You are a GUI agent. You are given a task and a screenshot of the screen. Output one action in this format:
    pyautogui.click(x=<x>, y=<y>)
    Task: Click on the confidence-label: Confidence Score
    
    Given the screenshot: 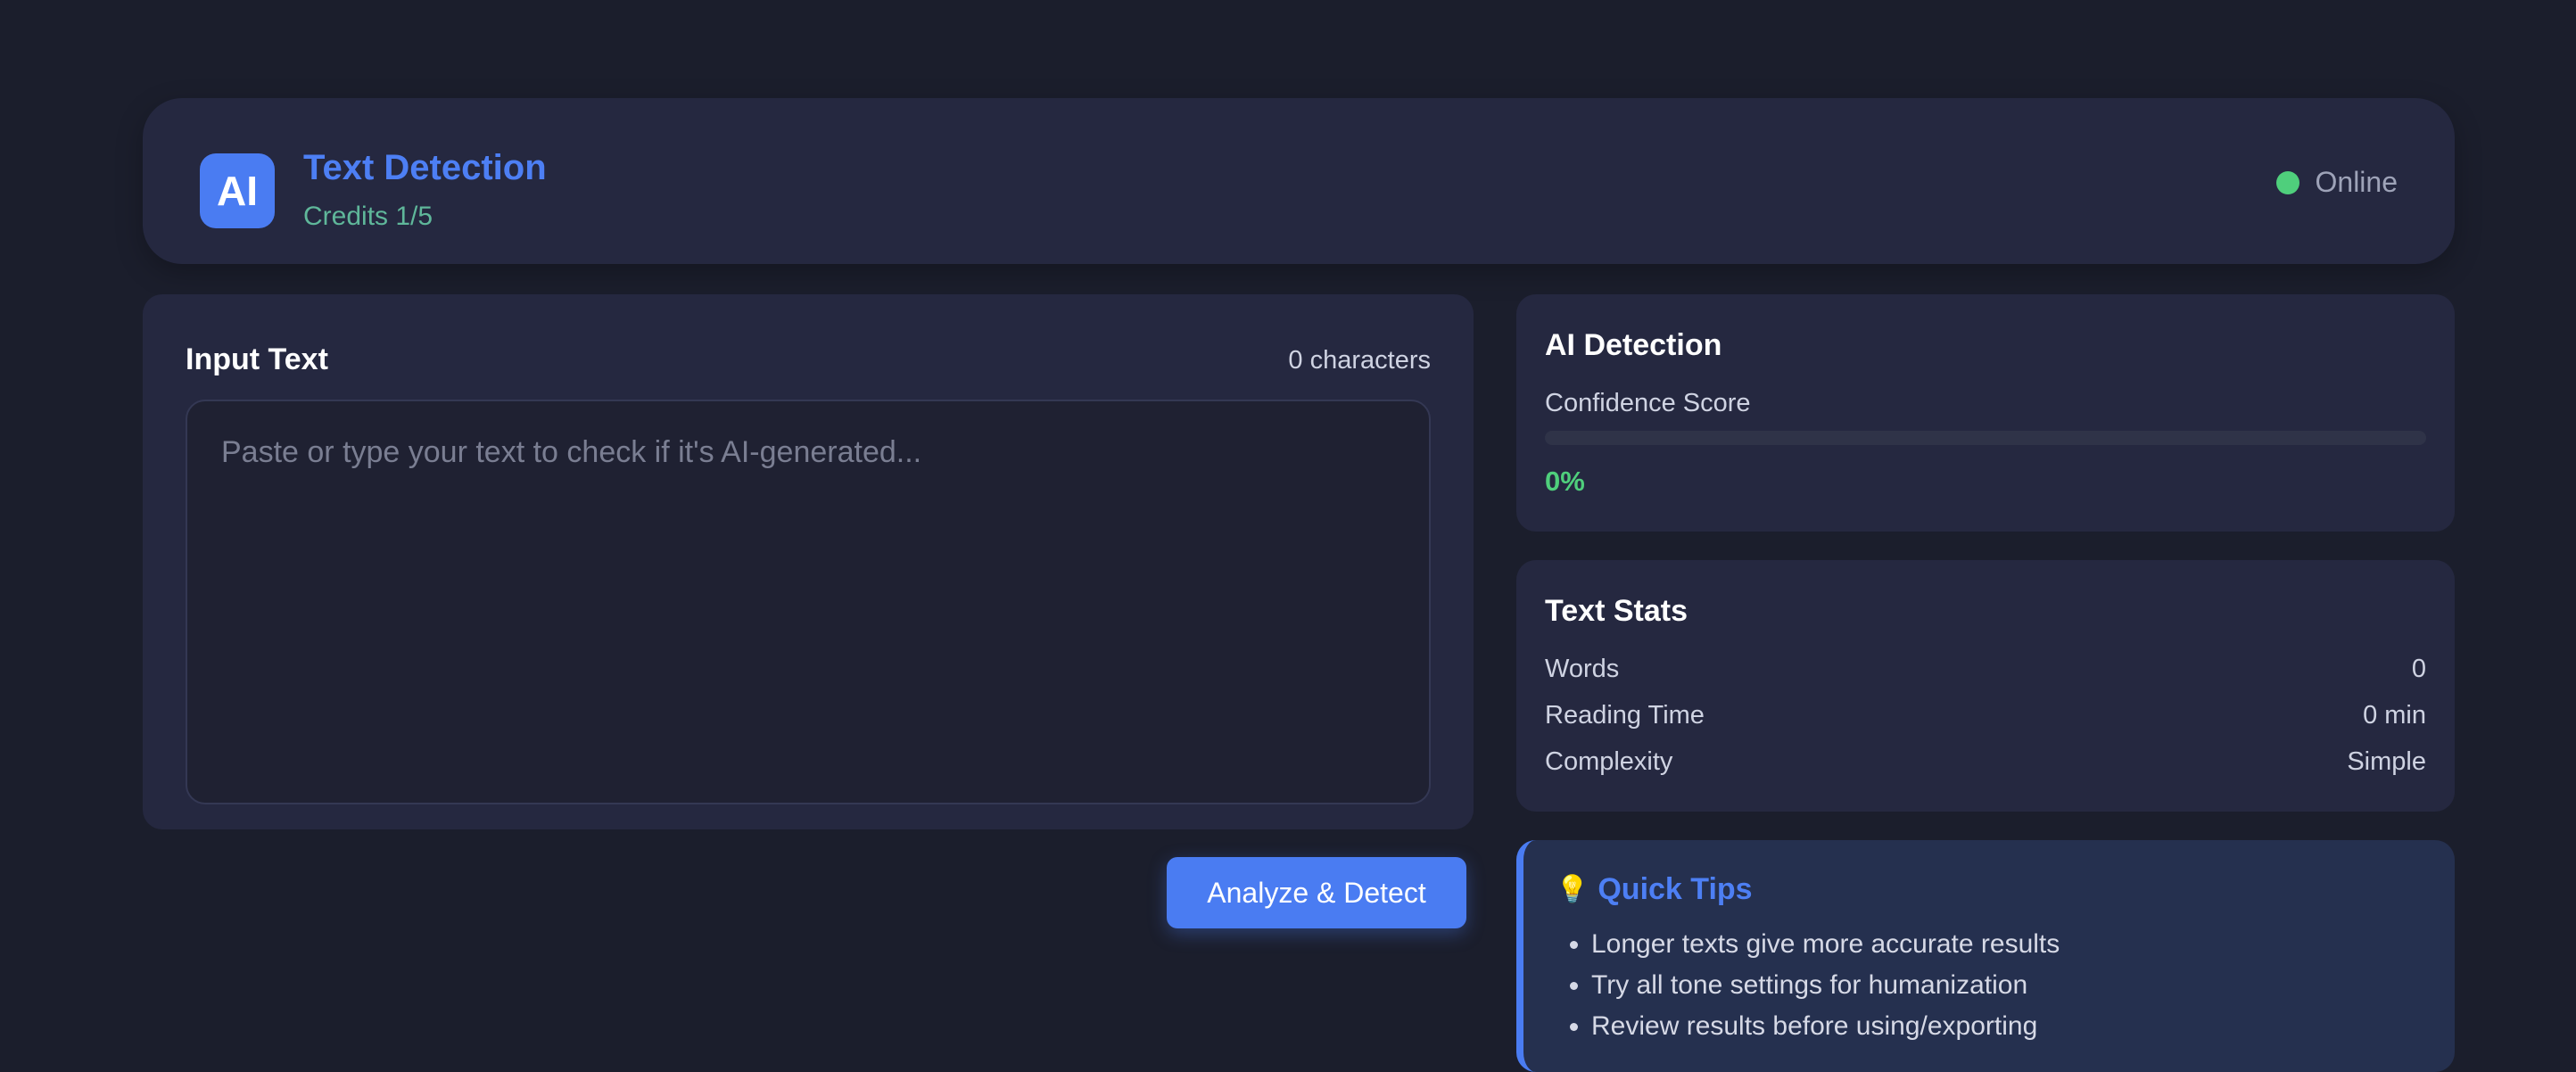 What is the action you would take?
    pyautogui.click(x=1648, y=403)
    